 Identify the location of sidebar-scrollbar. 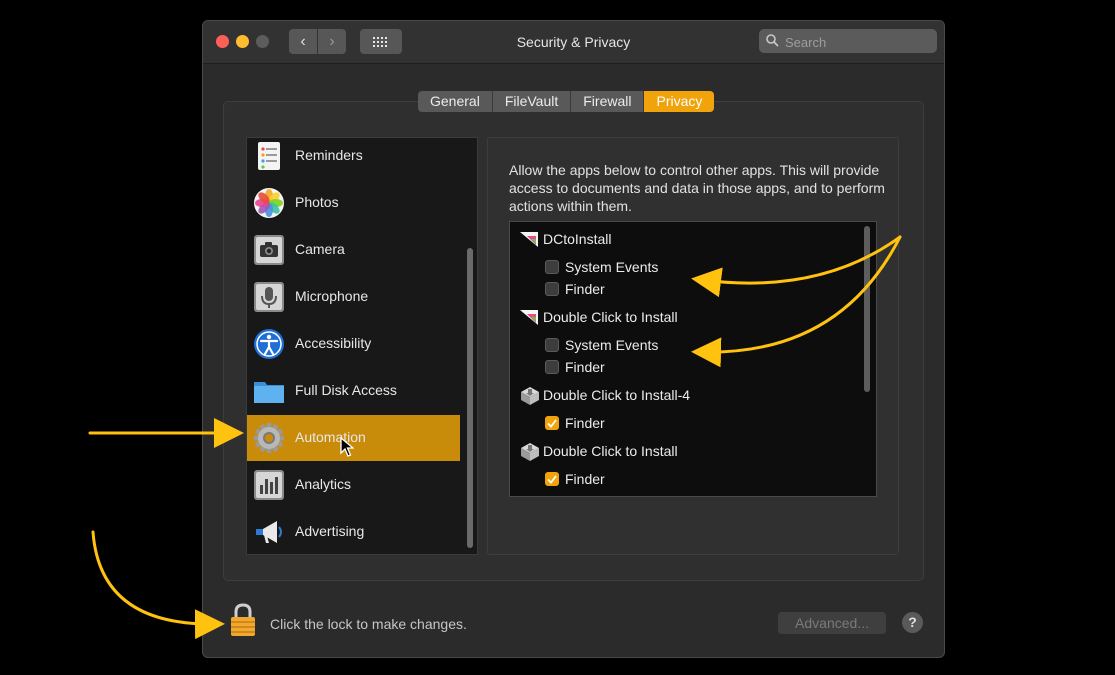
(470, 398).